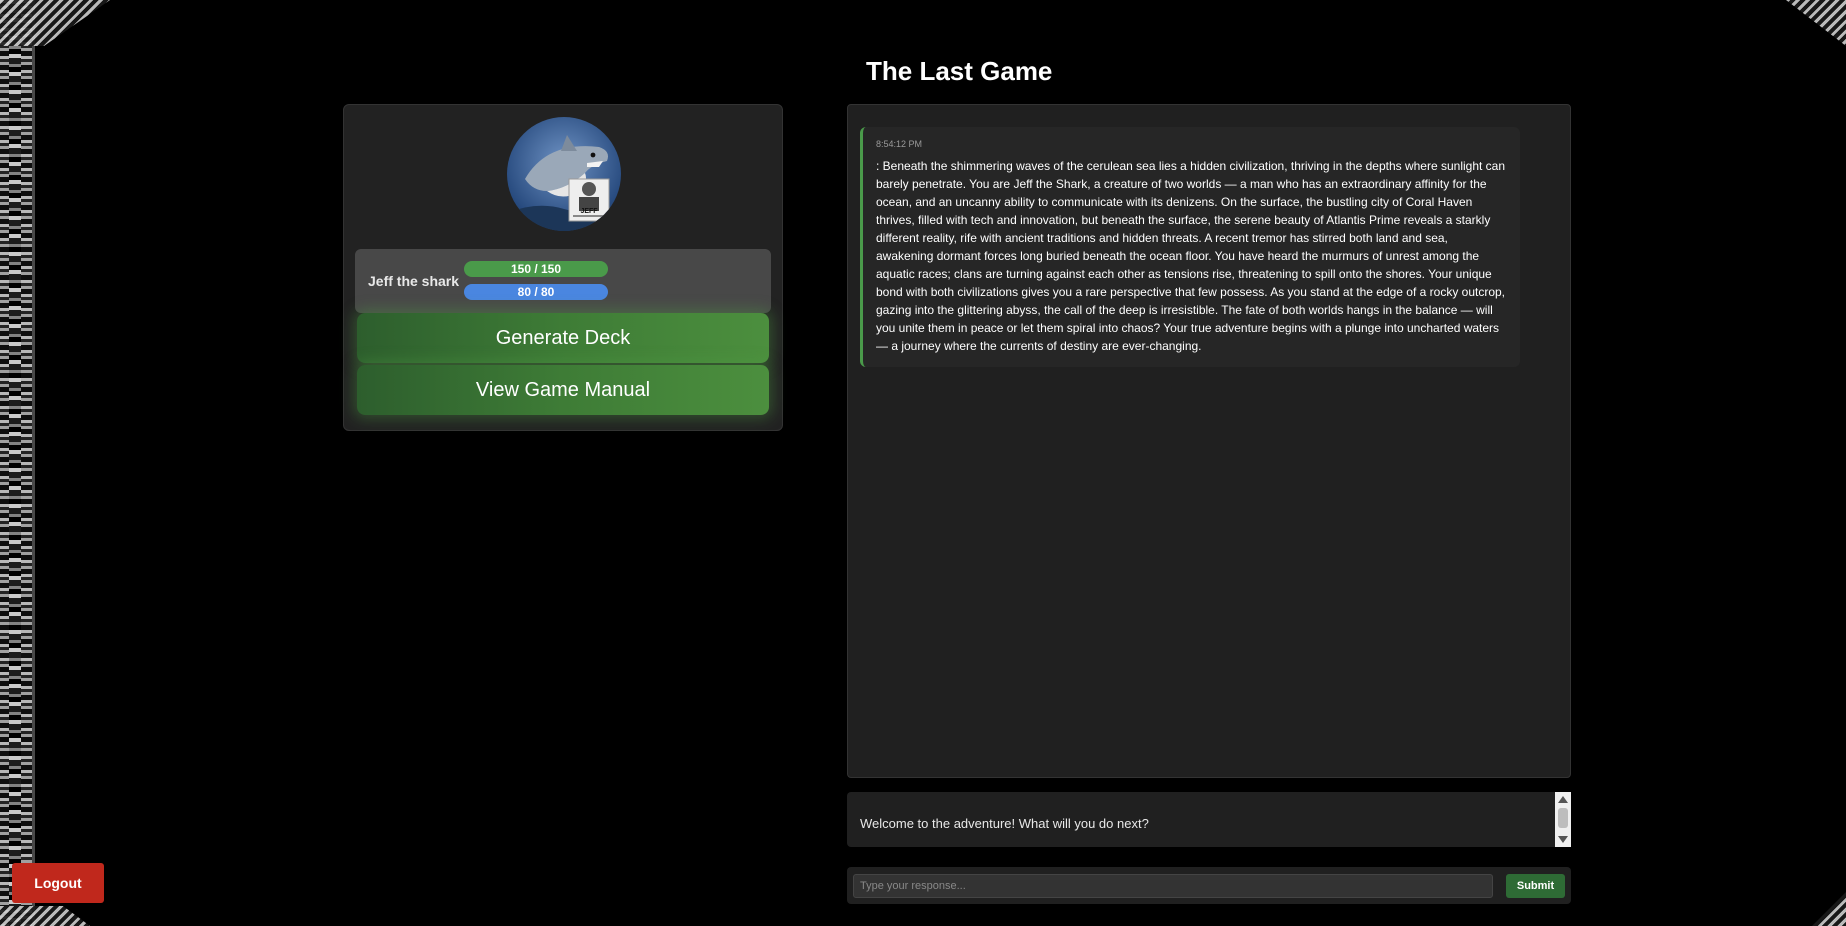  What do you see at coordinates (17, 463) in the screenshot?
I see `ornate-border-left` at bounding box center [17, 463].